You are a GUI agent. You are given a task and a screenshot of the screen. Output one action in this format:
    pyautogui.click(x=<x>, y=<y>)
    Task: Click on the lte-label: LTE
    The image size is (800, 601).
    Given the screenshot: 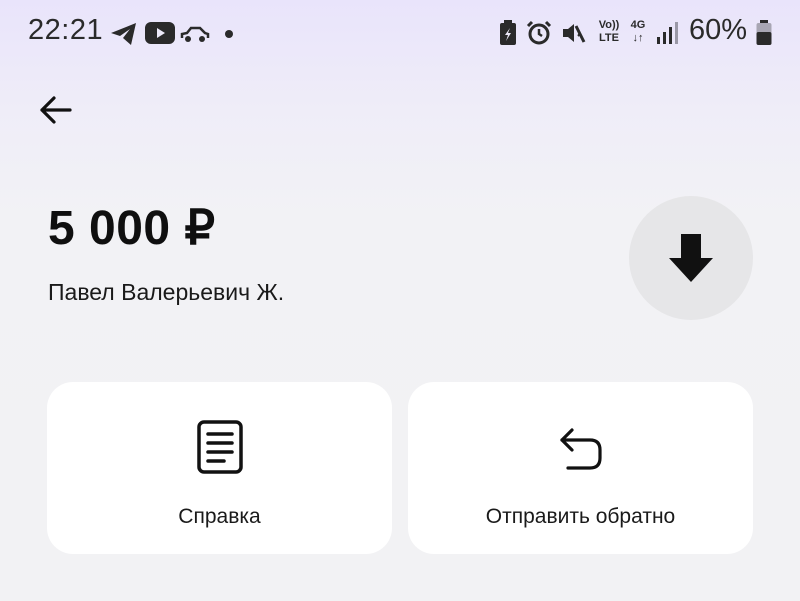 What is the action you would take?
    pyautogui.click(x=609, y=38)
    